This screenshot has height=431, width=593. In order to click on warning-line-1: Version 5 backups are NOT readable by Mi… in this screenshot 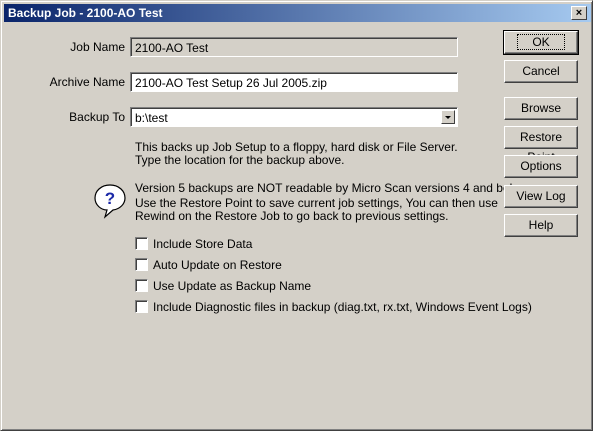, I will do `click(333, 188)`.